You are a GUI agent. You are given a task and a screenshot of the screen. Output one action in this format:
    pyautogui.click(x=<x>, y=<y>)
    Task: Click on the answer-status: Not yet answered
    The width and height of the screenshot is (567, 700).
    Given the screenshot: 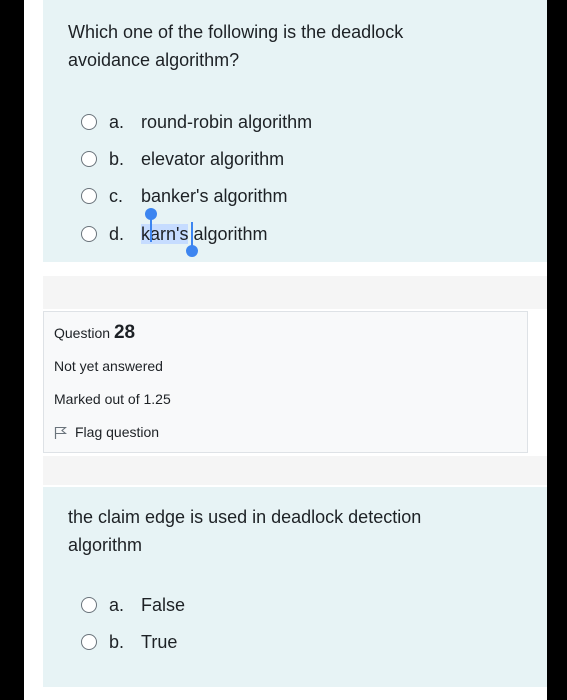 What is the action you would take?
    pyautogui.click(x=108, y=366)
    